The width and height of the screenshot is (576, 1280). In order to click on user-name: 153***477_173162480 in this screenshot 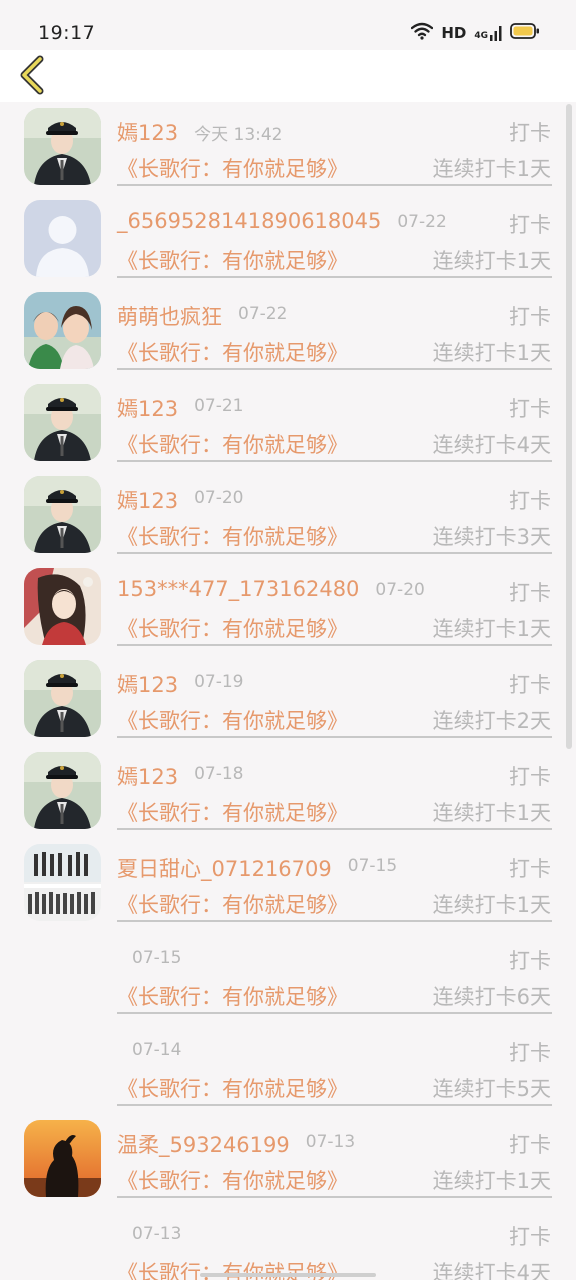, I will do `click(238, 589)`.